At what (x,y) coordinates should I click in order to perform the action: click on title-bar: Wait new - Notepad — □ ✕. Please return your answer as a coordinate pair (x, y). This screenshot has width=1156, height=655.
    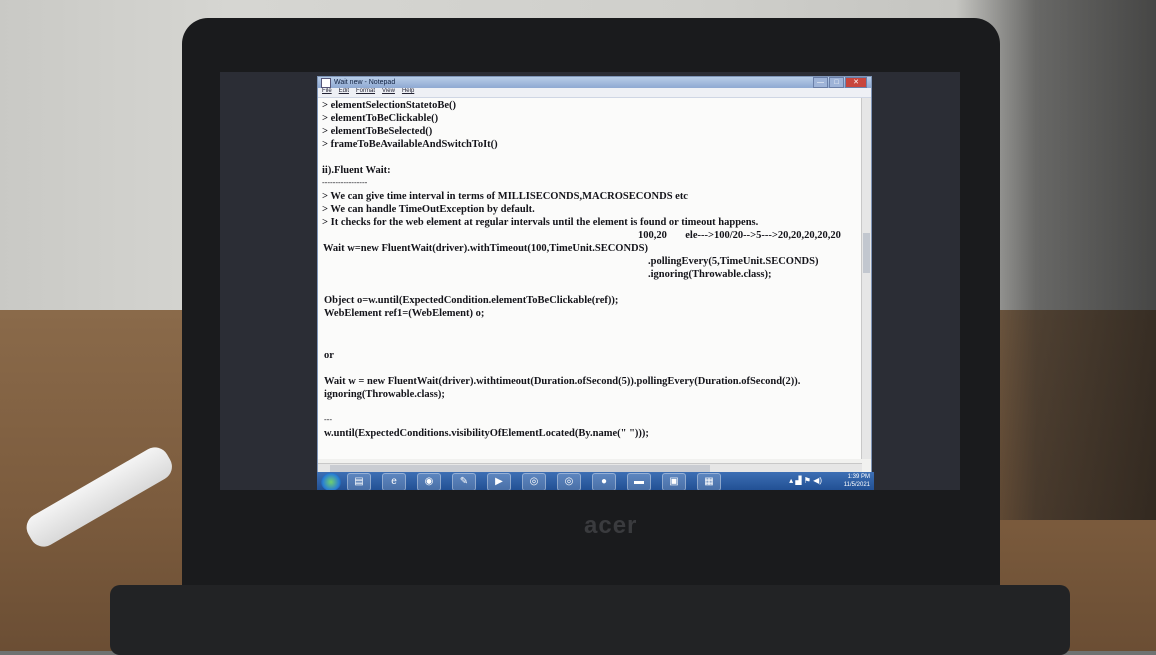
    Looking at the image, I should click on (594, 82).